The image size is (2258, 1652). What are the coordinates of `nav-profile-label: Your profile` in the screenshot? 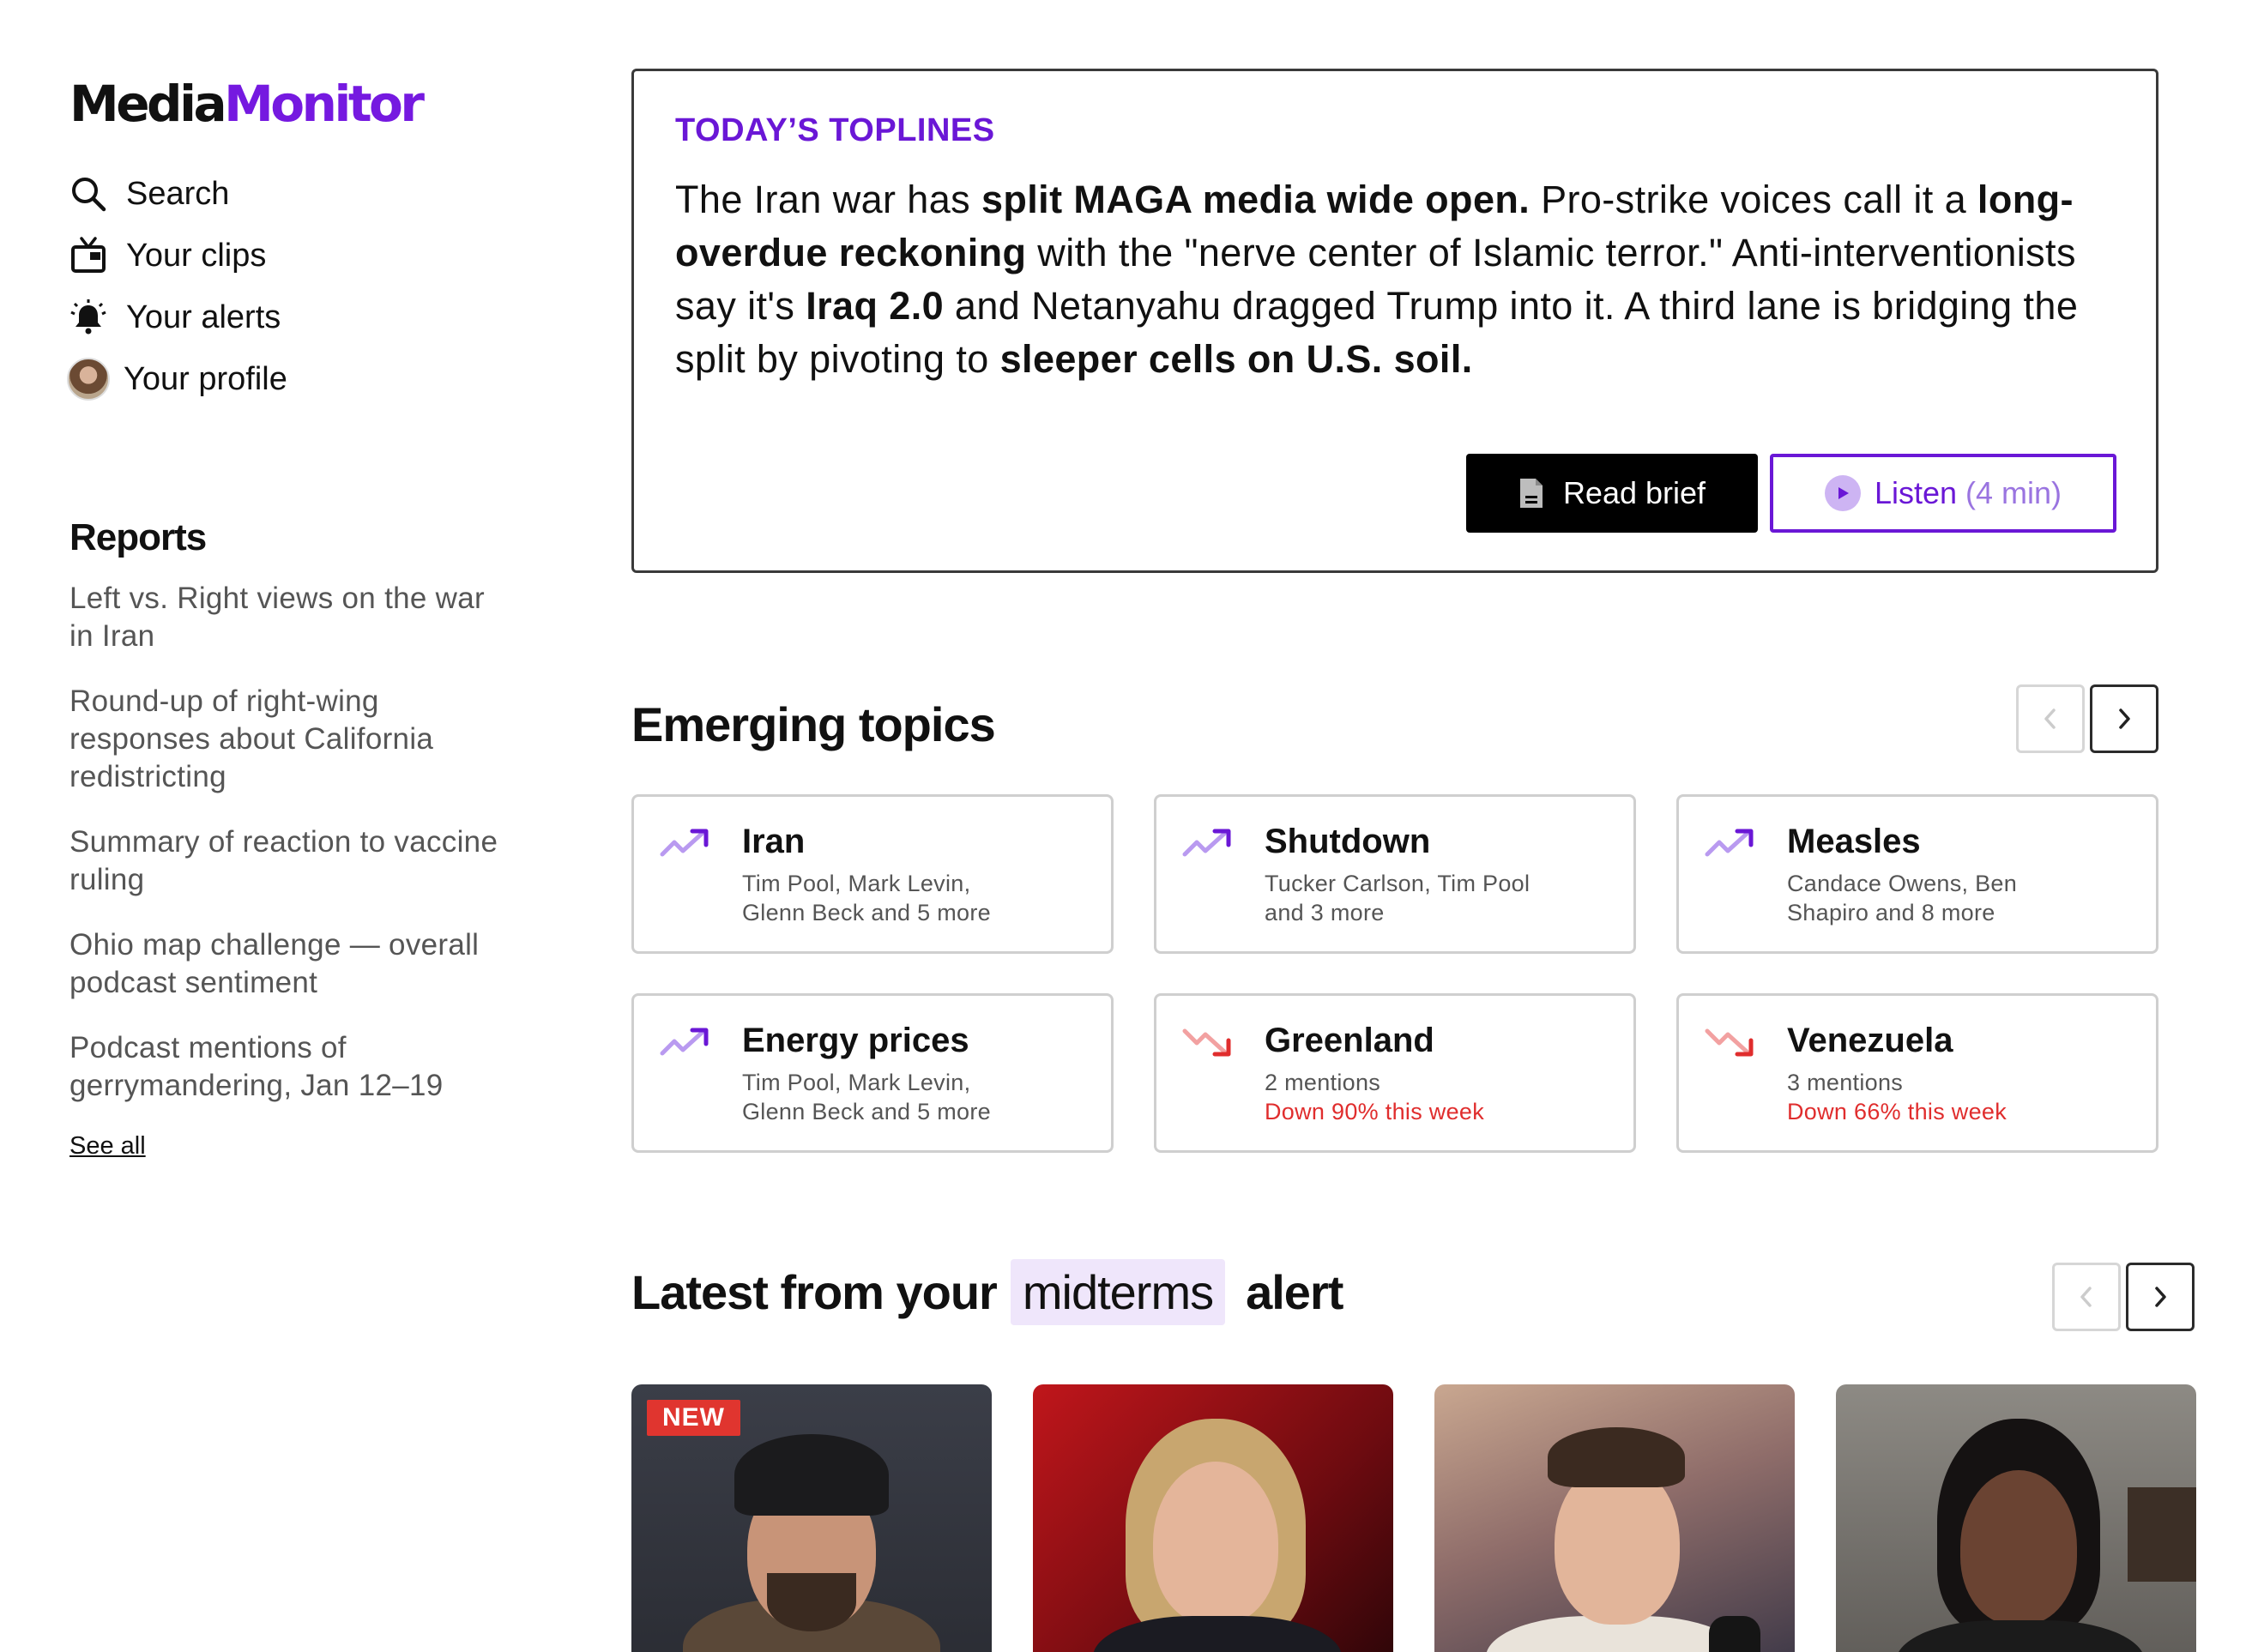 It's located at (205, 378).